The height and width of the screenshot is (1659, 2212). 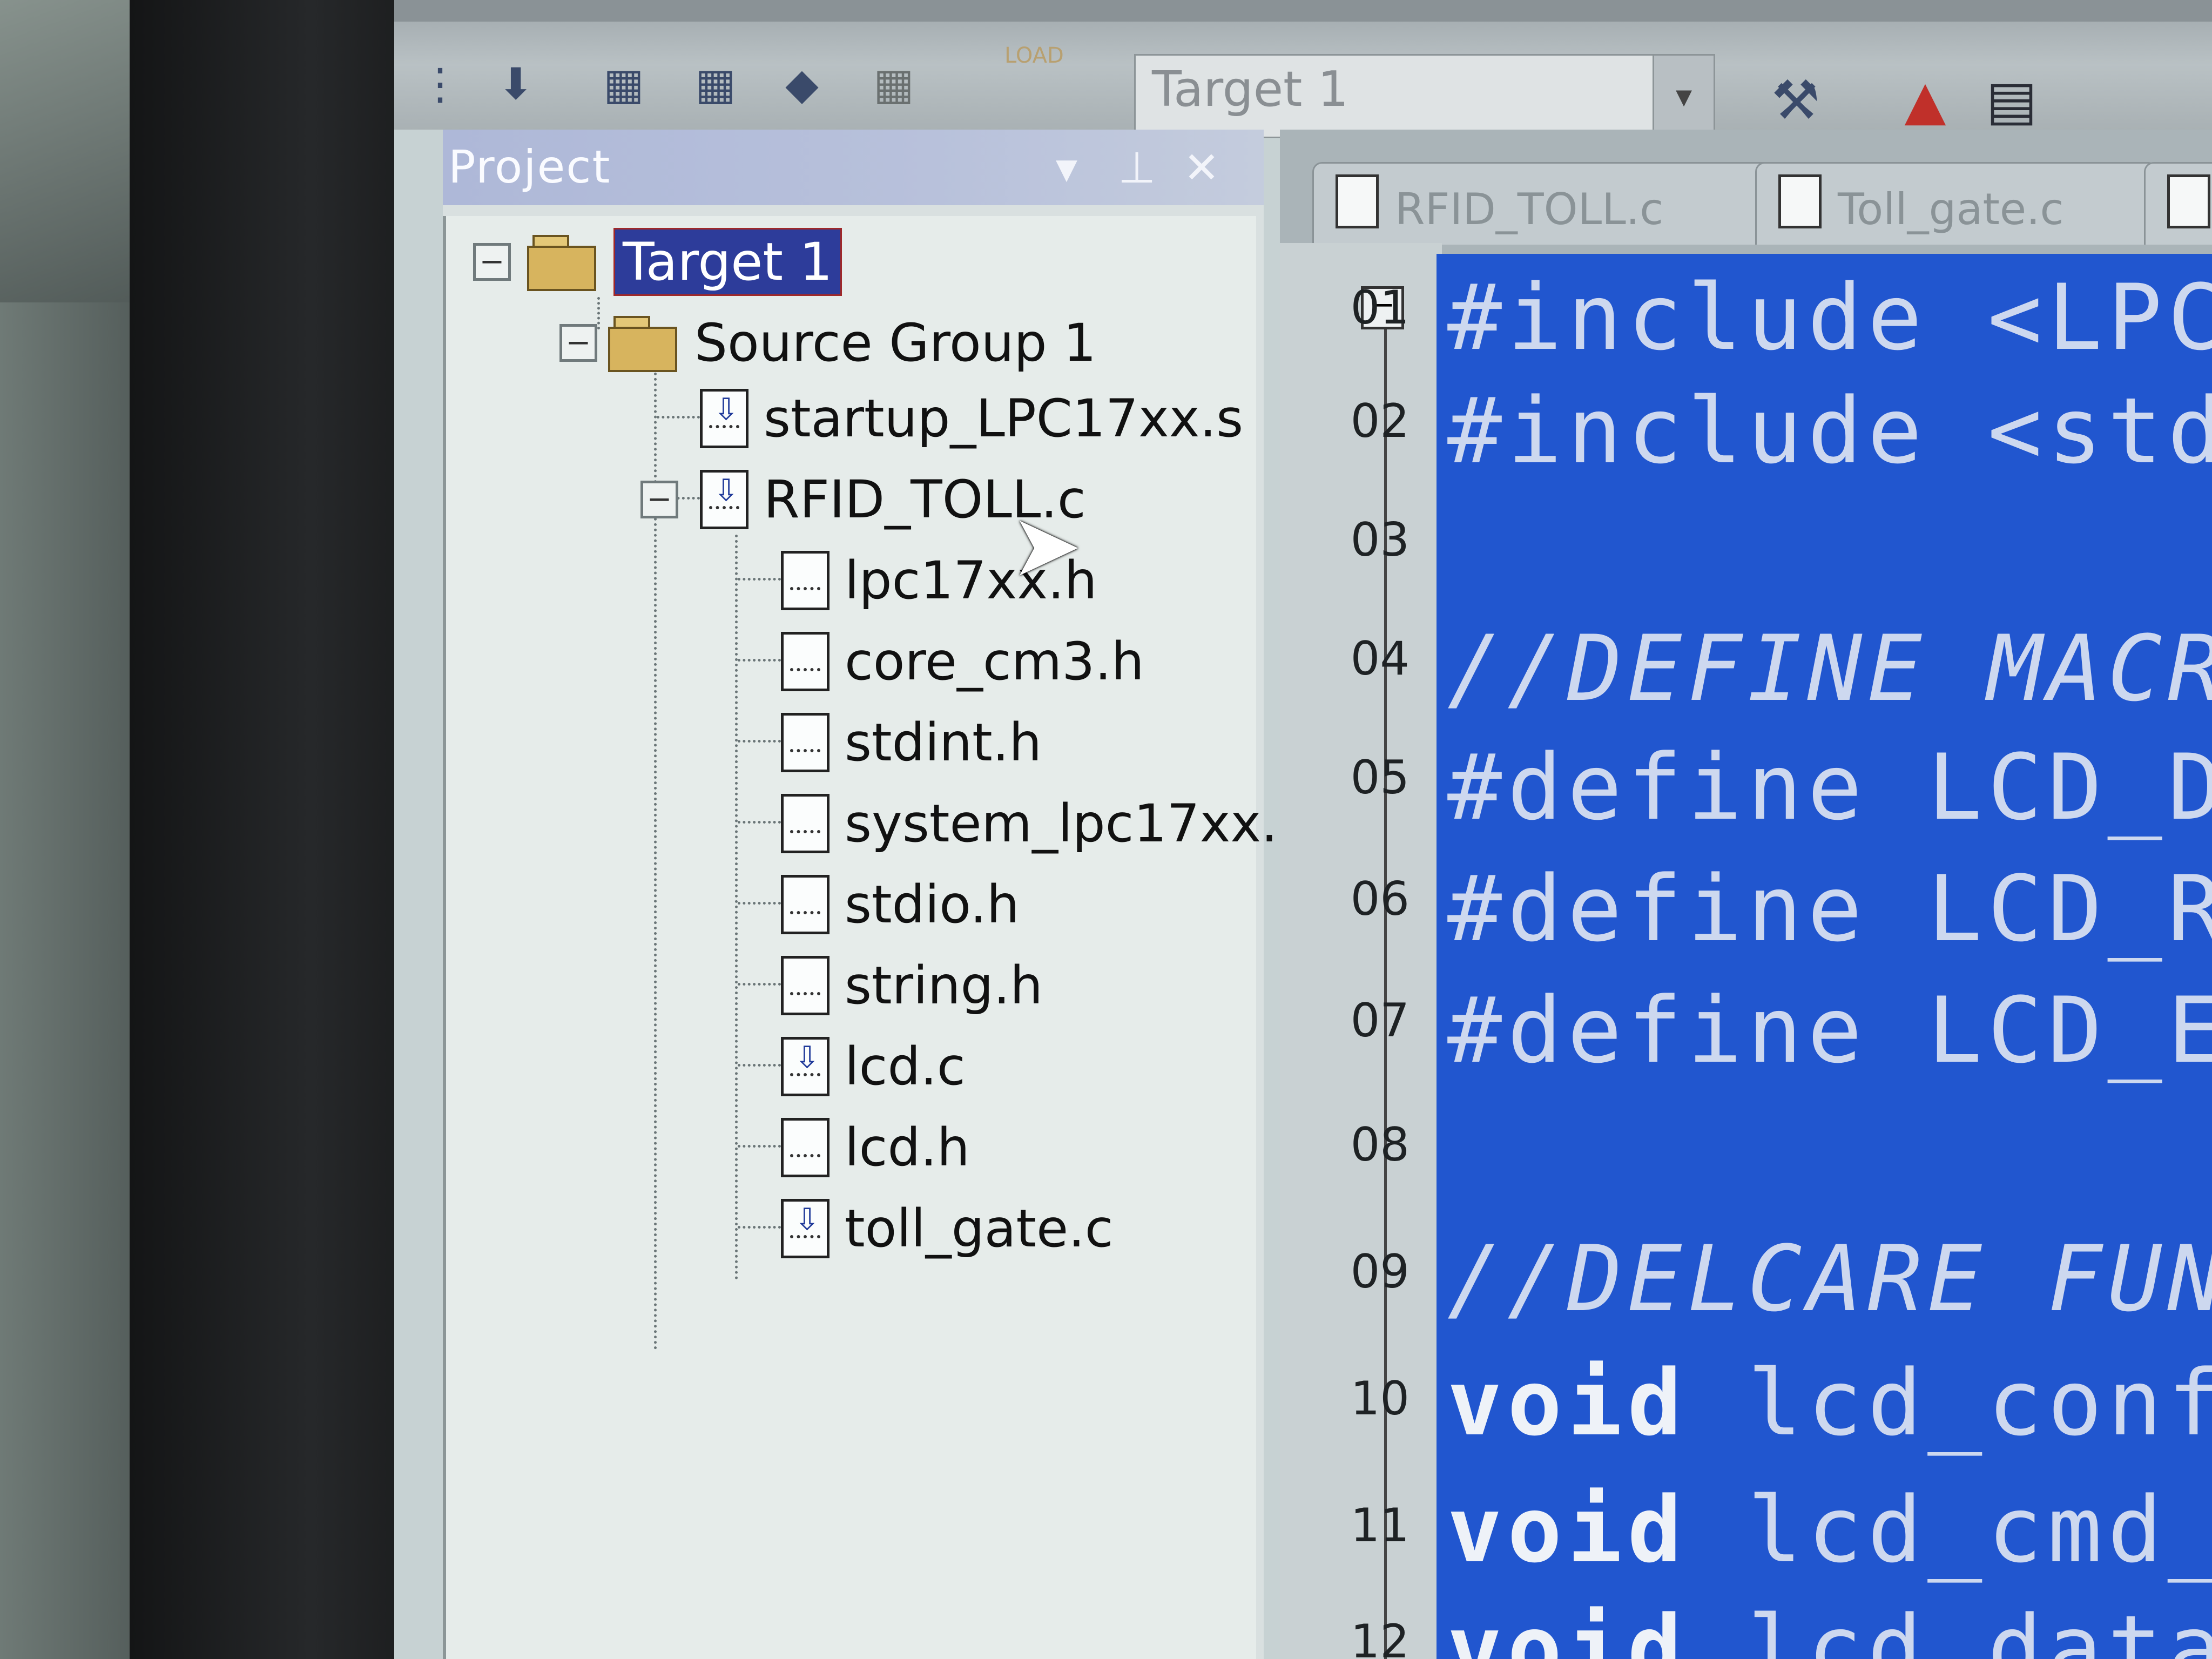 I want to click on pin-icon: ⊥, so click(x=1136, y=167).